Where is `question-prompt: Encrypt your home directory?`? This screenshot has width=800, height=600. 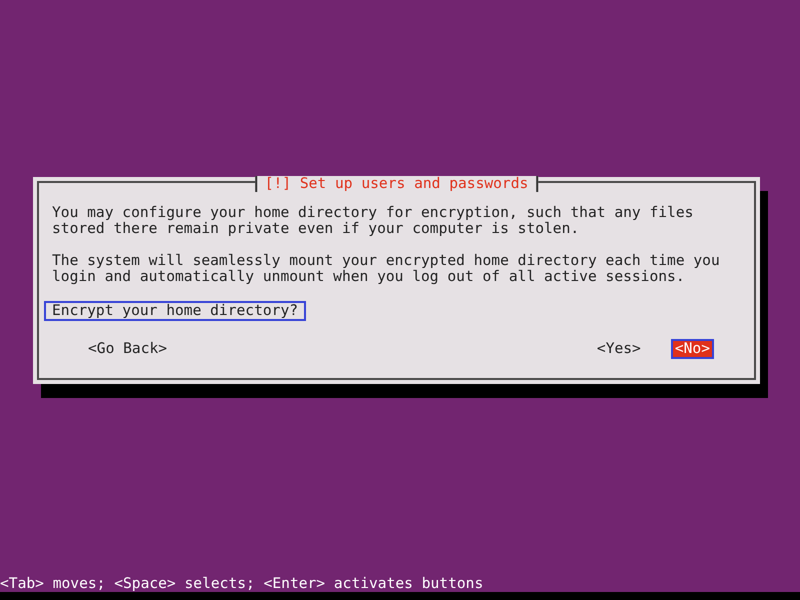 question-prompt: Encrypt your home directory? is located at coordinates (175, 311).